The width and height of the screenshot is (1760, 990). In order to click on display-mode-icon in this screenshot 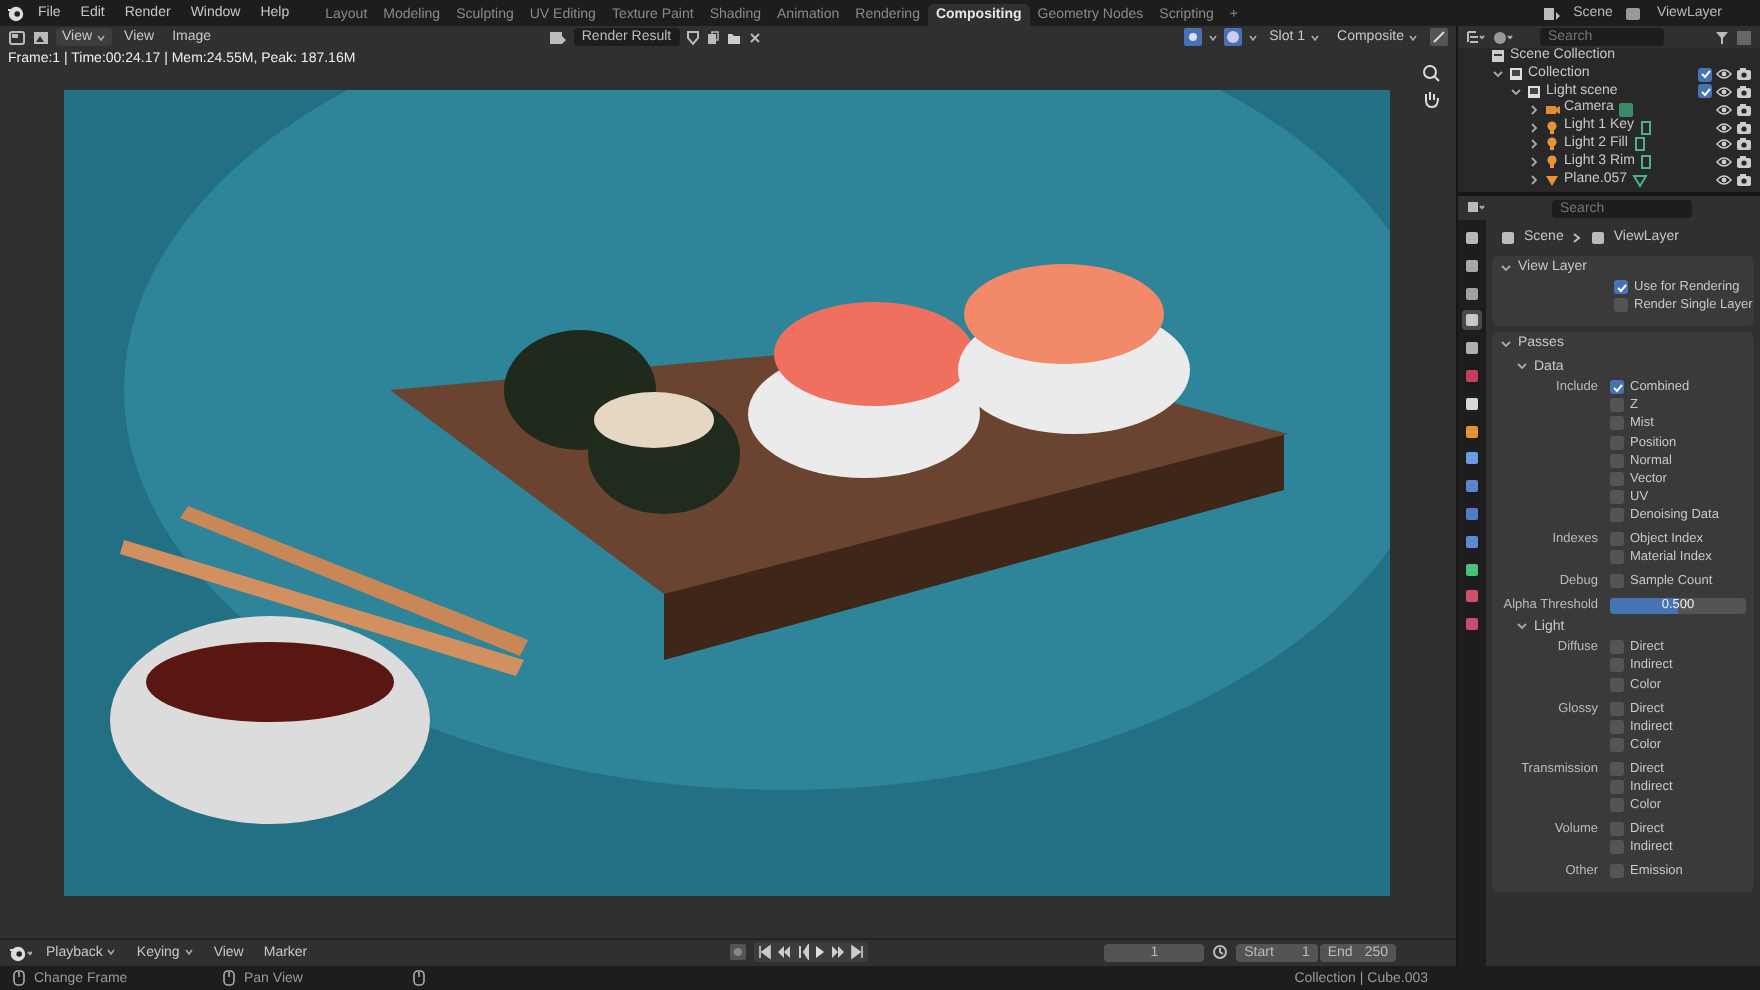, I will do `click(1503, 37)`.